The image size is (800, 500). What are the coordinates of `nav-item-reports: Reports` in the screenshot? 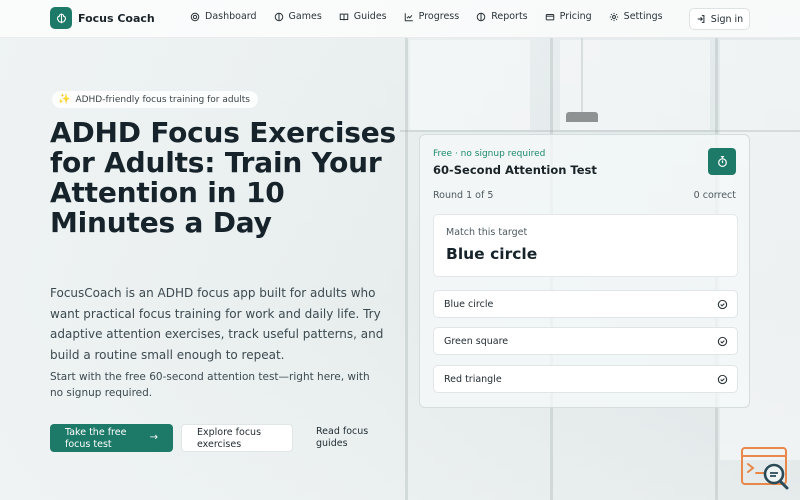 It's located at (502, 16).